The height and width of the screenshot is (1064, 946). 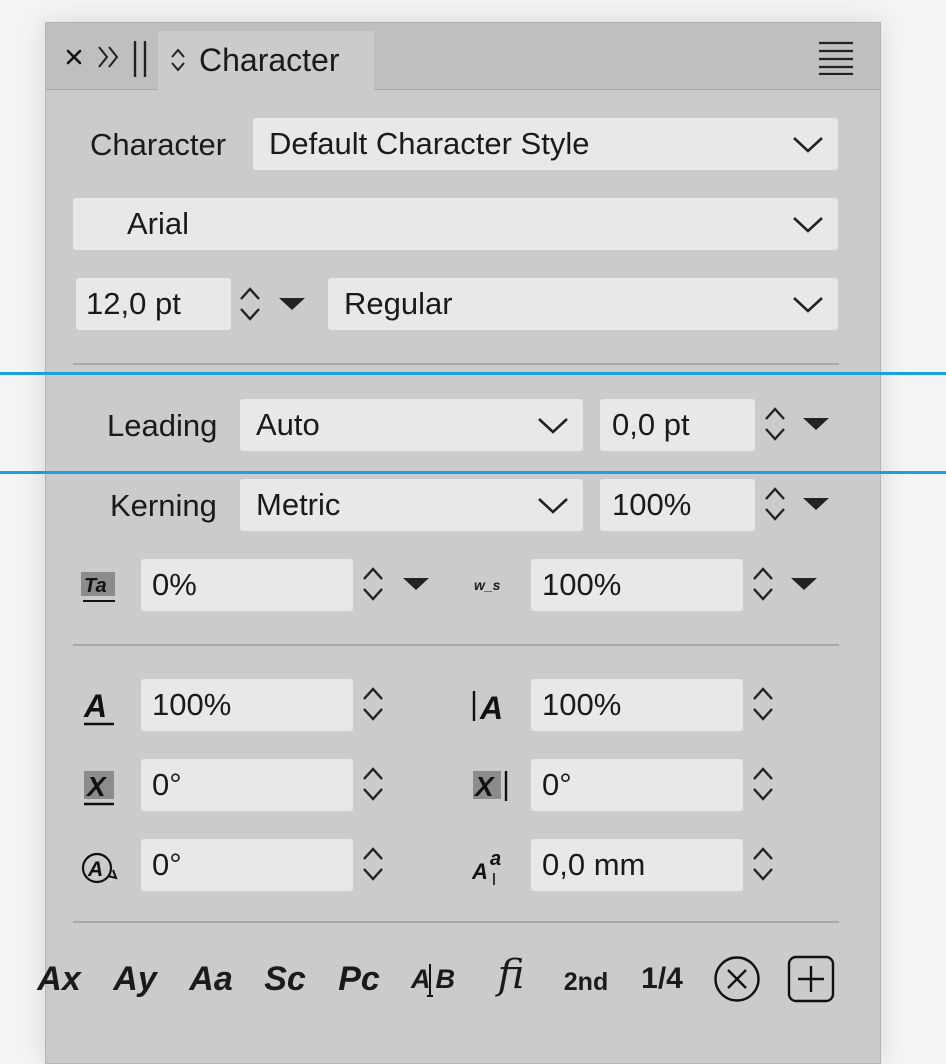 I want to click on guide-line-top, so click(x=473, y=373).